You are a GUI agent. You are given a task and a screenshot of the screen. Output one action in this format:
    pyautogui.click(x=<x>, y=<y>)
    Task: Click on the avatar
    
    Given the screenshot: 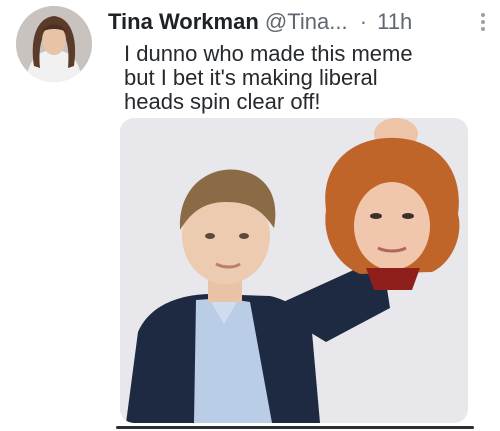 What is the action you would take?
    pyautogui.click(x=54, y=44)
    